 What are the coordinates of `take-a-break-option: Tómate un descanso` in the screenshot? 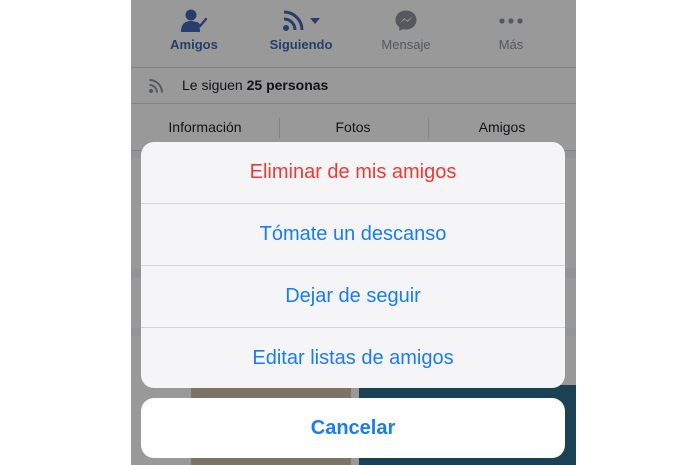 It's located at (353, 234).